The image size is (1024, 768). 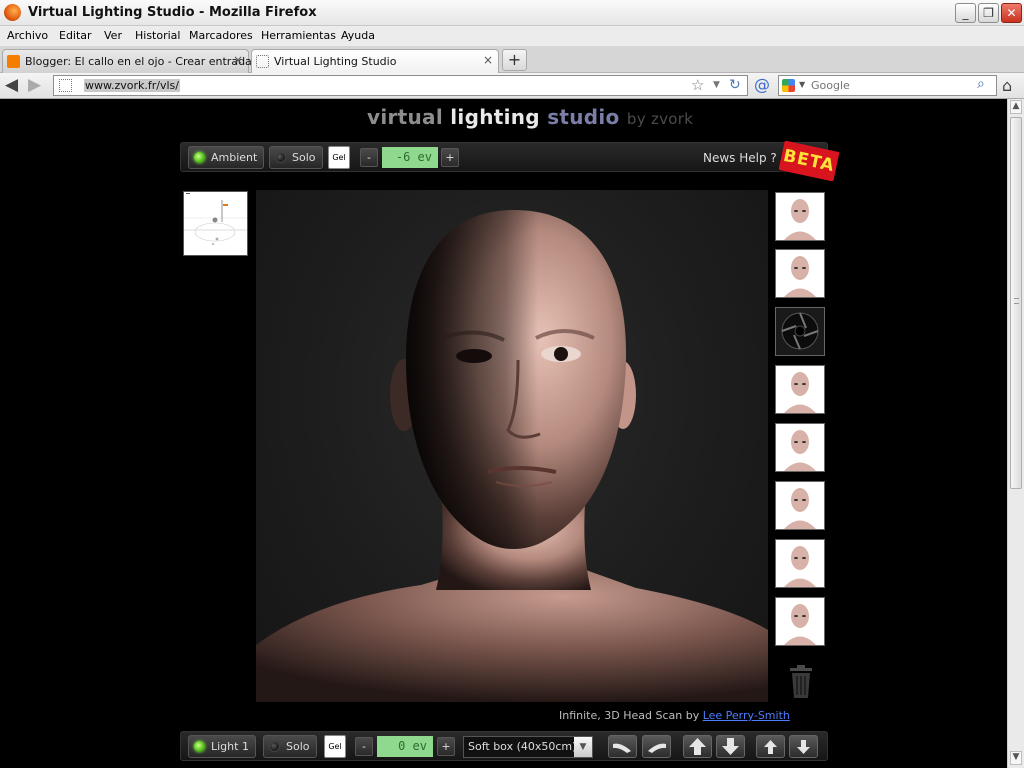 I want to click on tab-label: Virtual Lighting Studio, so click(x=335, y=61).